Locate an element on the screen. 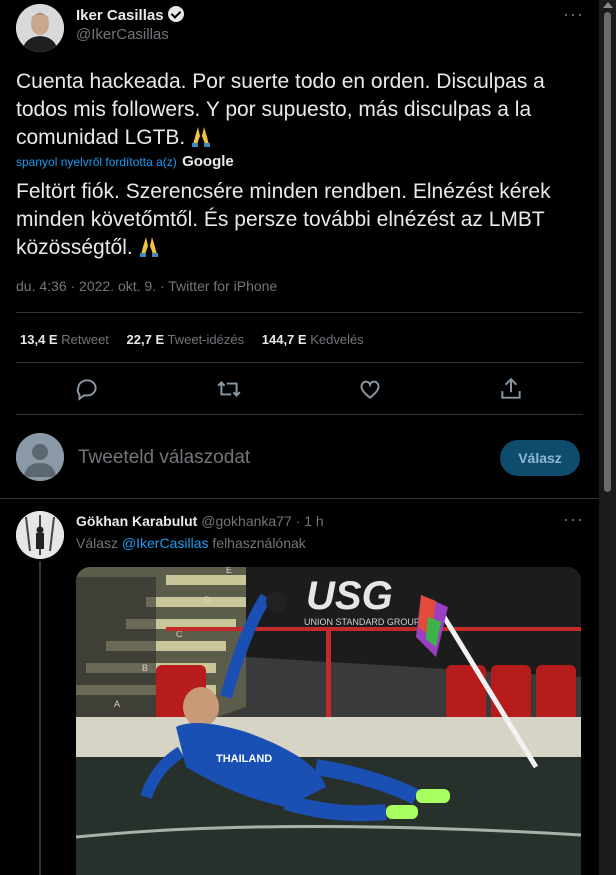 Image resolution: width=616 pixels, height=875 pixels. banner-text: USG is located at coordinates (349, 596).